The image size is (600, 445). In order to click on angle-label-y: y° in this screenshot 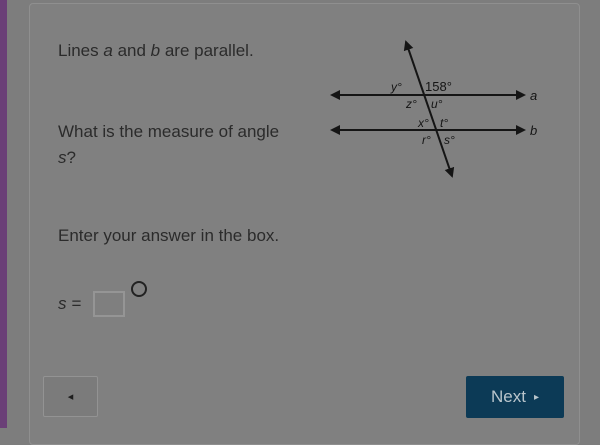, I will do `click(396, 87)`.